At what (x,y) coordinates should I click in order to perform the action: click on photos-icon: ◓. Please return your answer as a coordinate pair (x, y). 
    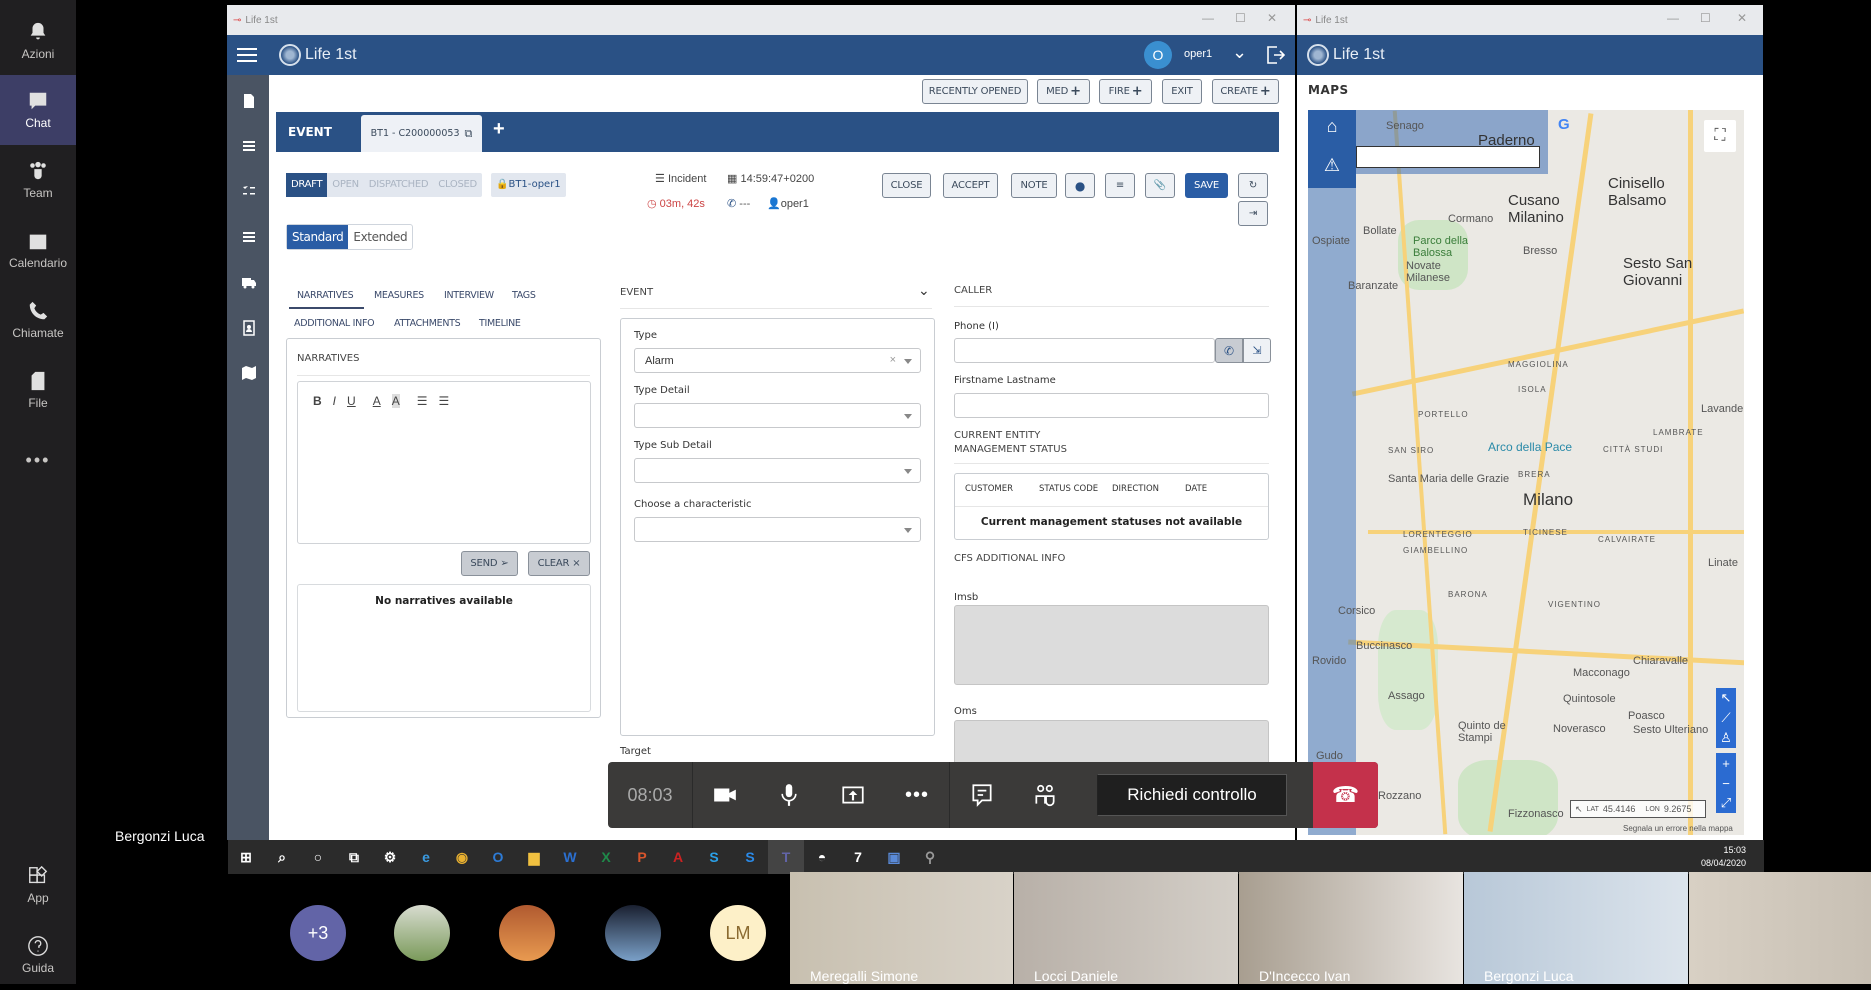
    Looking at the image, I should click on (822, 857).